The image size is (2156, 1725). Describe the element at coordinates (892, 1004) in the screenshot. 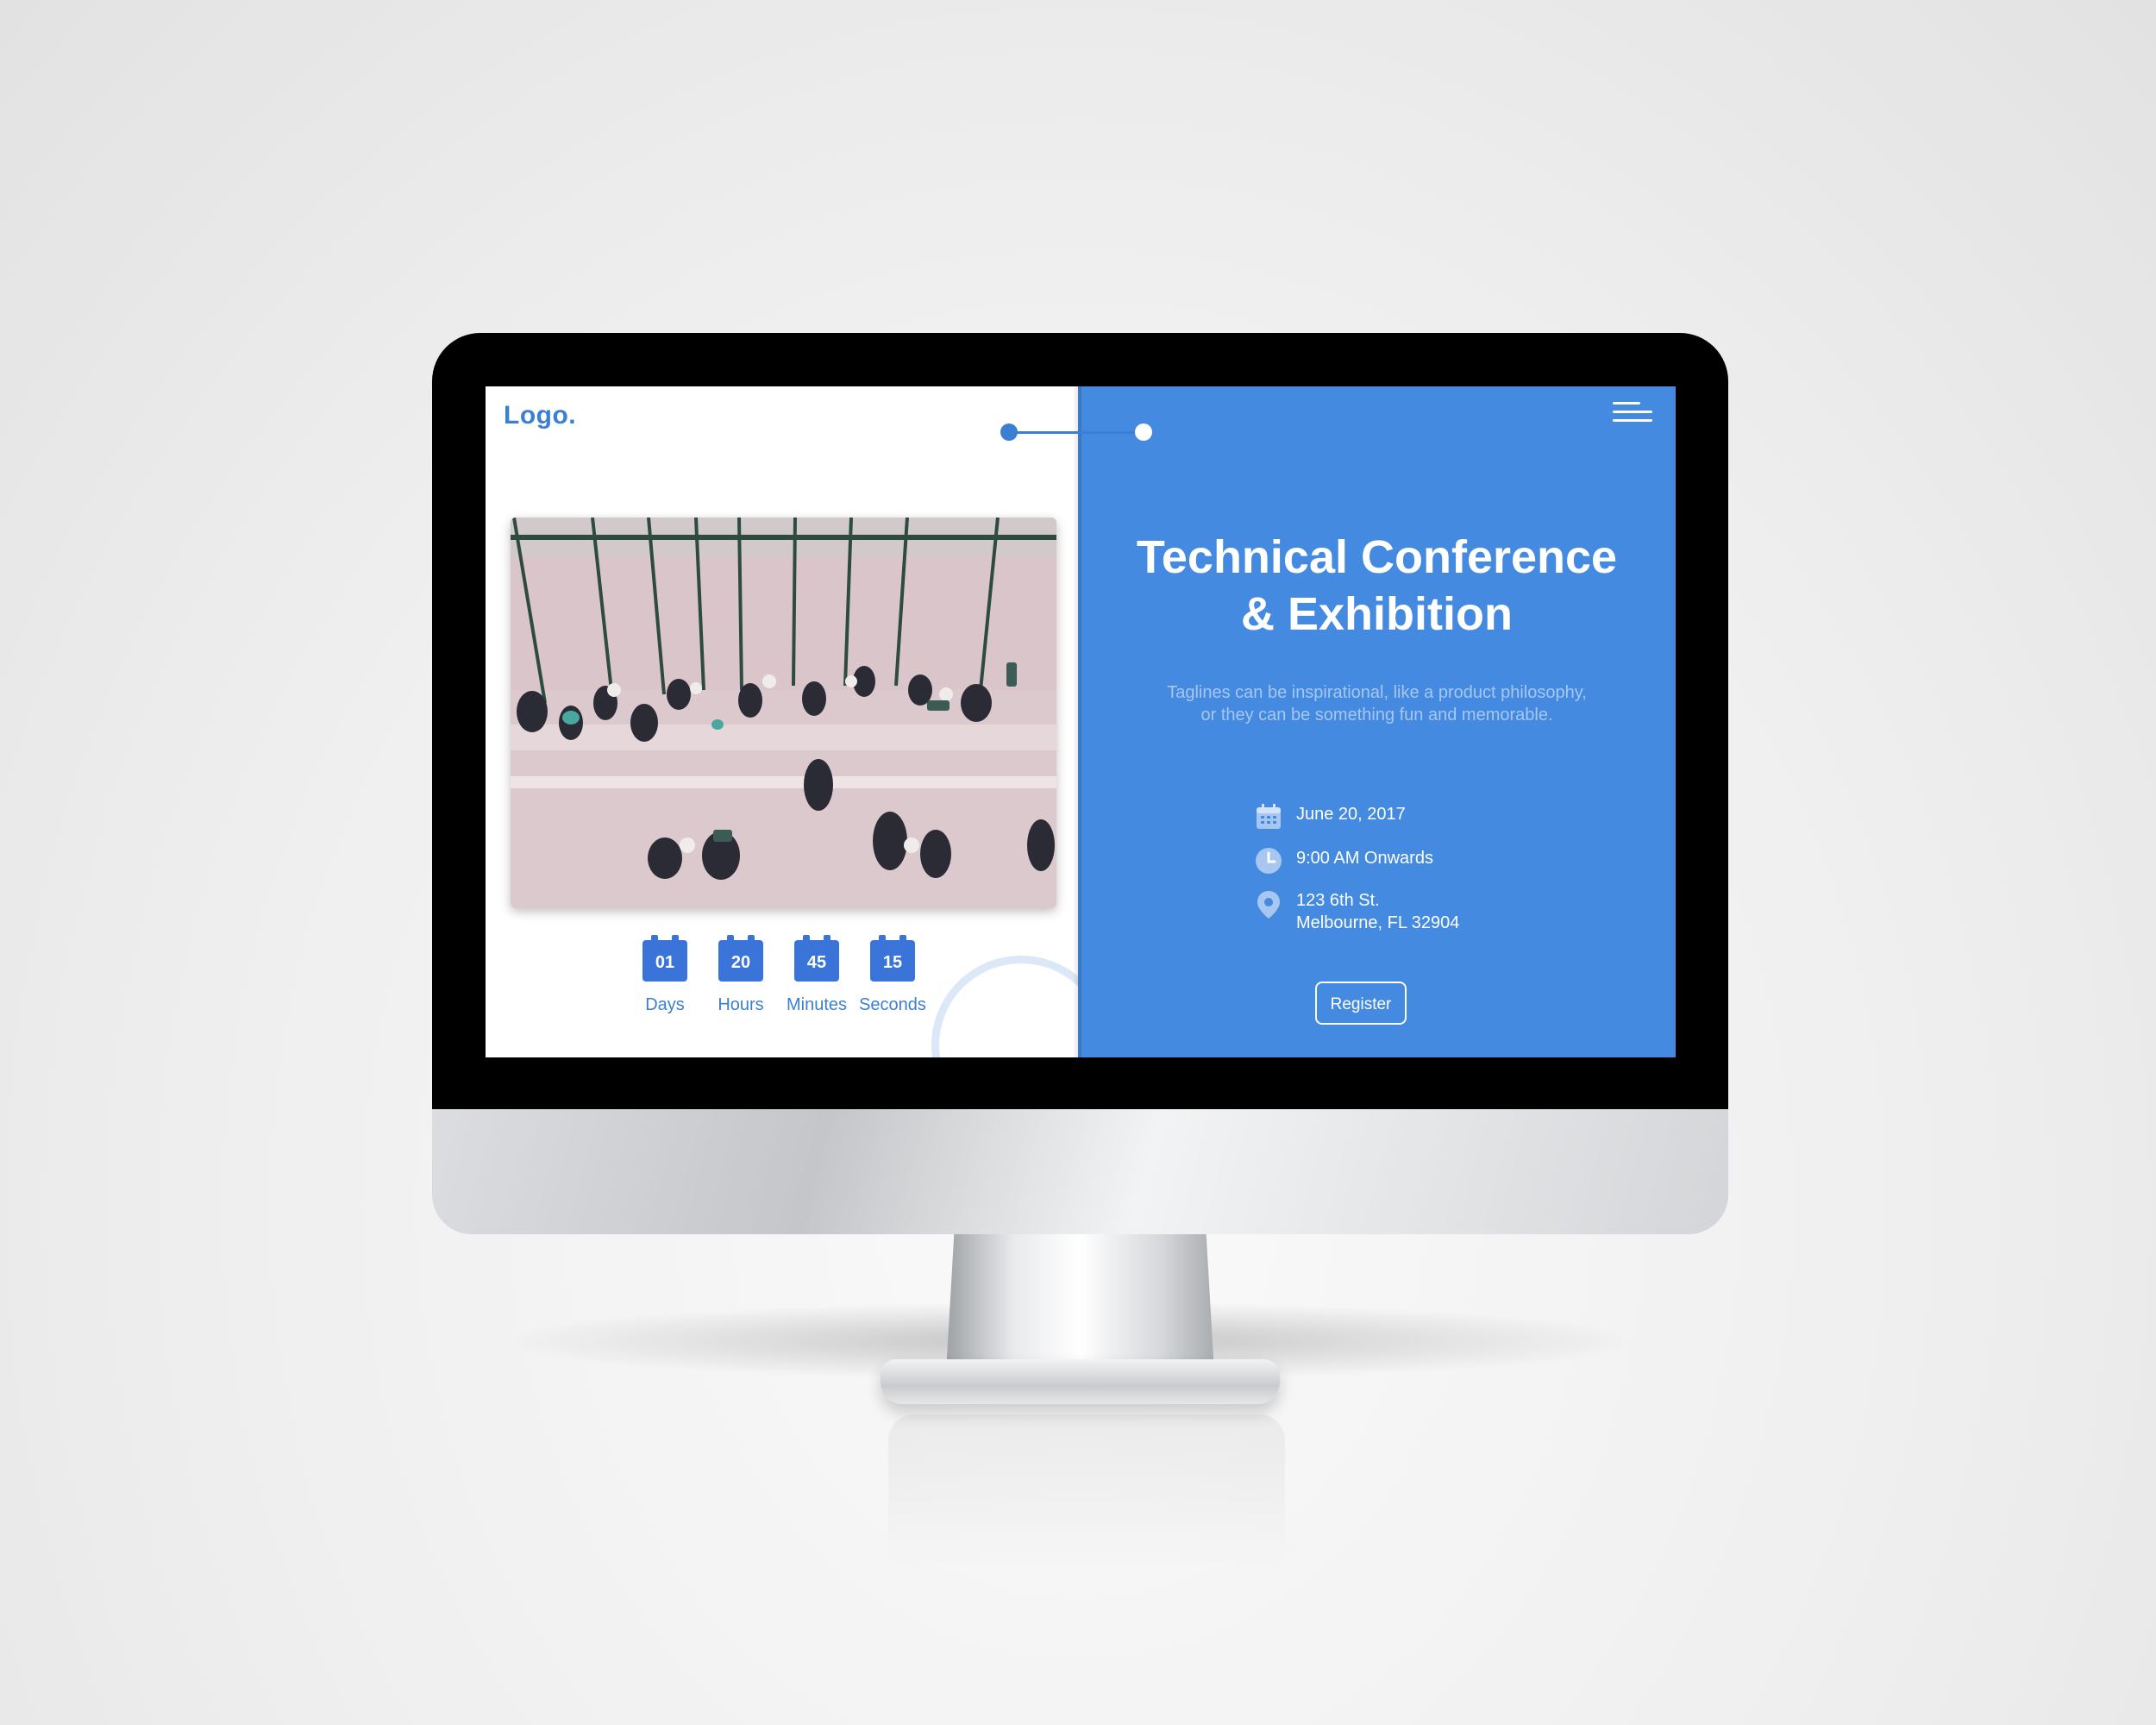

I see `countdown-seconds-label: Seconds` at that location.